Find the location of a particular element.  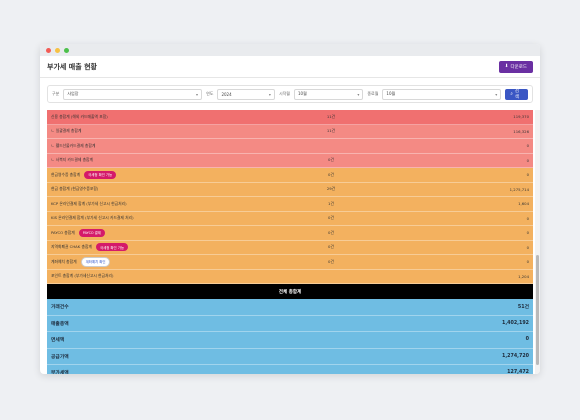

row-label-cell: 신용 총합계 (해외 카드매출액 포함) is located at coordinates (173, 117).